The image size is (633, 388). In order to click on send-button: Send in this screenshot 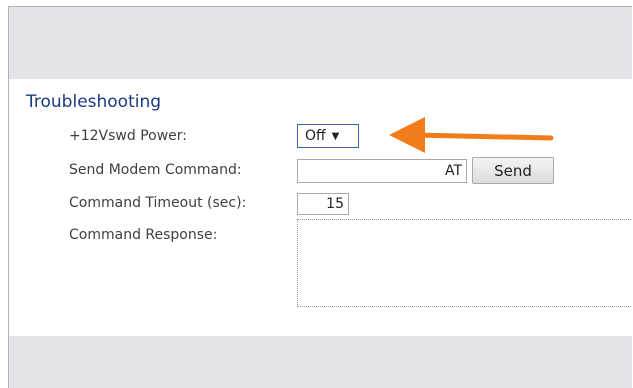, I will do `click(513, 170)`.